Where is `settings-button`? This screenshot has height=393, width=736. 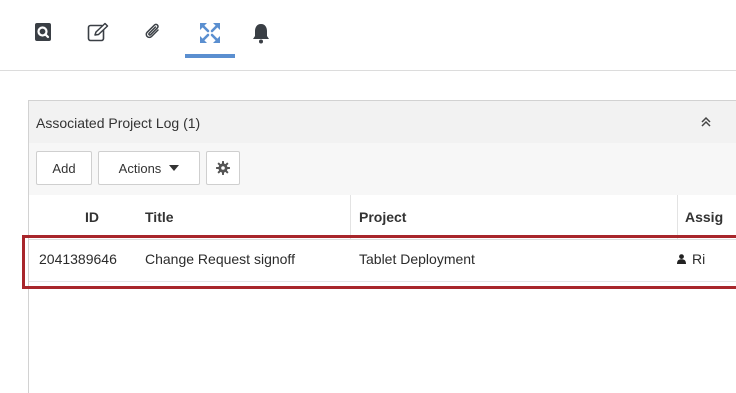 settings-button is located at coordinates (223, 168).